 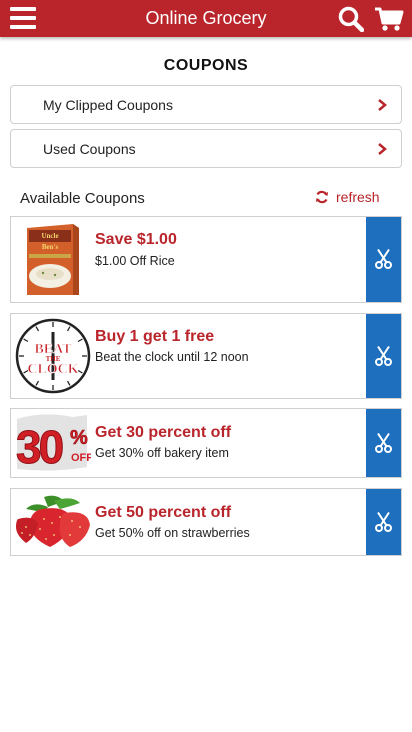 I want to click on available-coupons-label: Available Coupons, so click(x=82, y=198).